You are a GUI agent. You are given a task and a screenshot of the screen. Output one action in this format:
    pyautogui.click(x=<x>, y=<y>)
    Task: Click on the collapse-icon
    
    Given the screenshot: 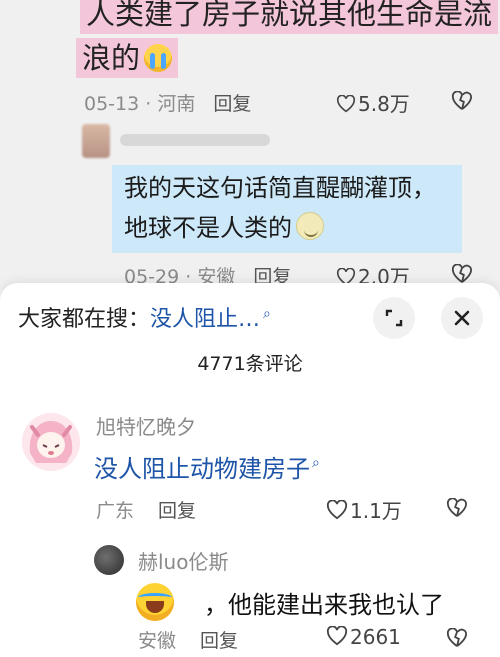 What is the action you would take?
    pyautogui.click(x=394, y=318)
    